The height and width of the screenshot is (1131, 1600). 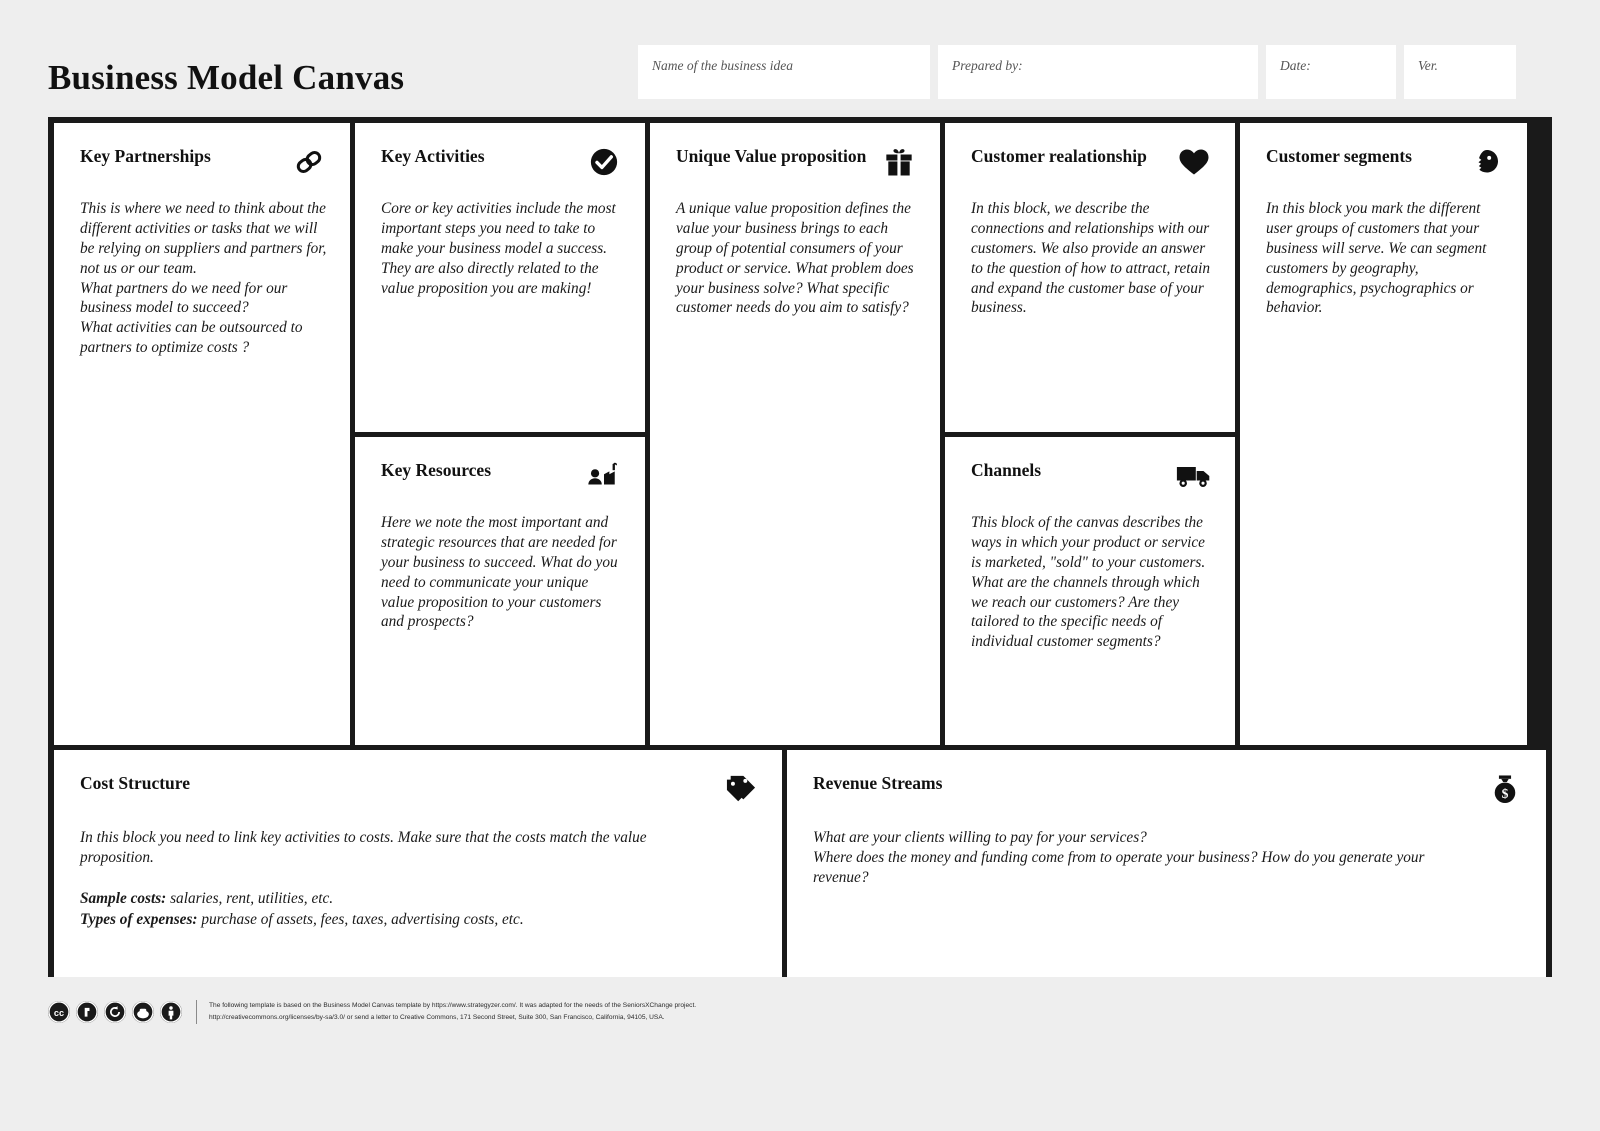 I want to click on prepared-by-placeholder: Prepared by:, so click(x=987, y=65).